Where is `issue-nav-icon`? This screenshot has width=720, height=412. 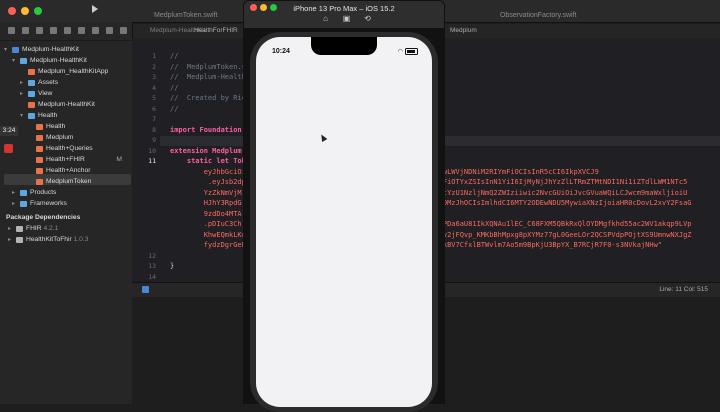
issue-nav-icon is located at coordinates (67, 30).